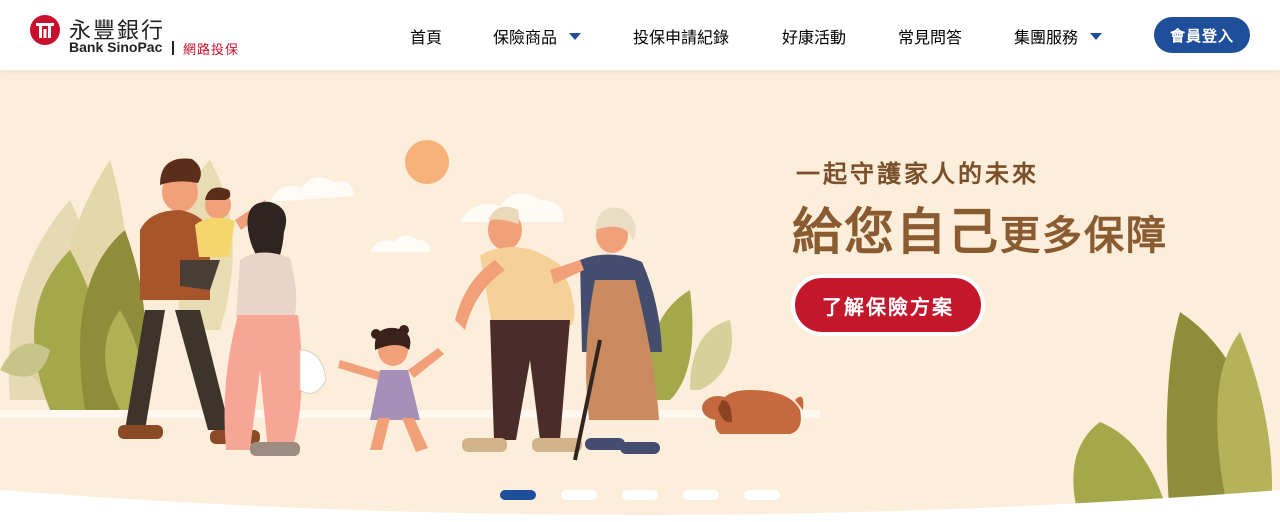  I want to click on logo-english-name: Bank SinoPac, so click(116, 47).